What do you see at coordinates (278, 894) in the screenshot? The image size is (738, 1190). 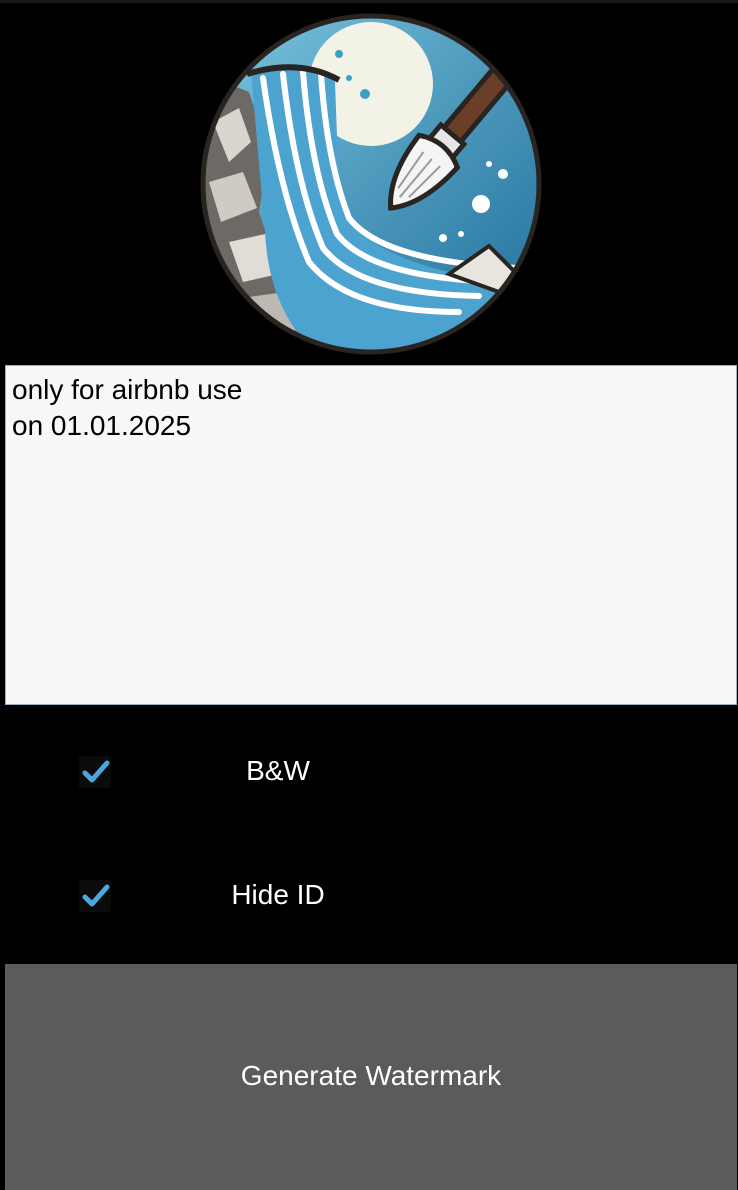 I see `hide-id-label: Hide ID` at bounding box center [278, 894].